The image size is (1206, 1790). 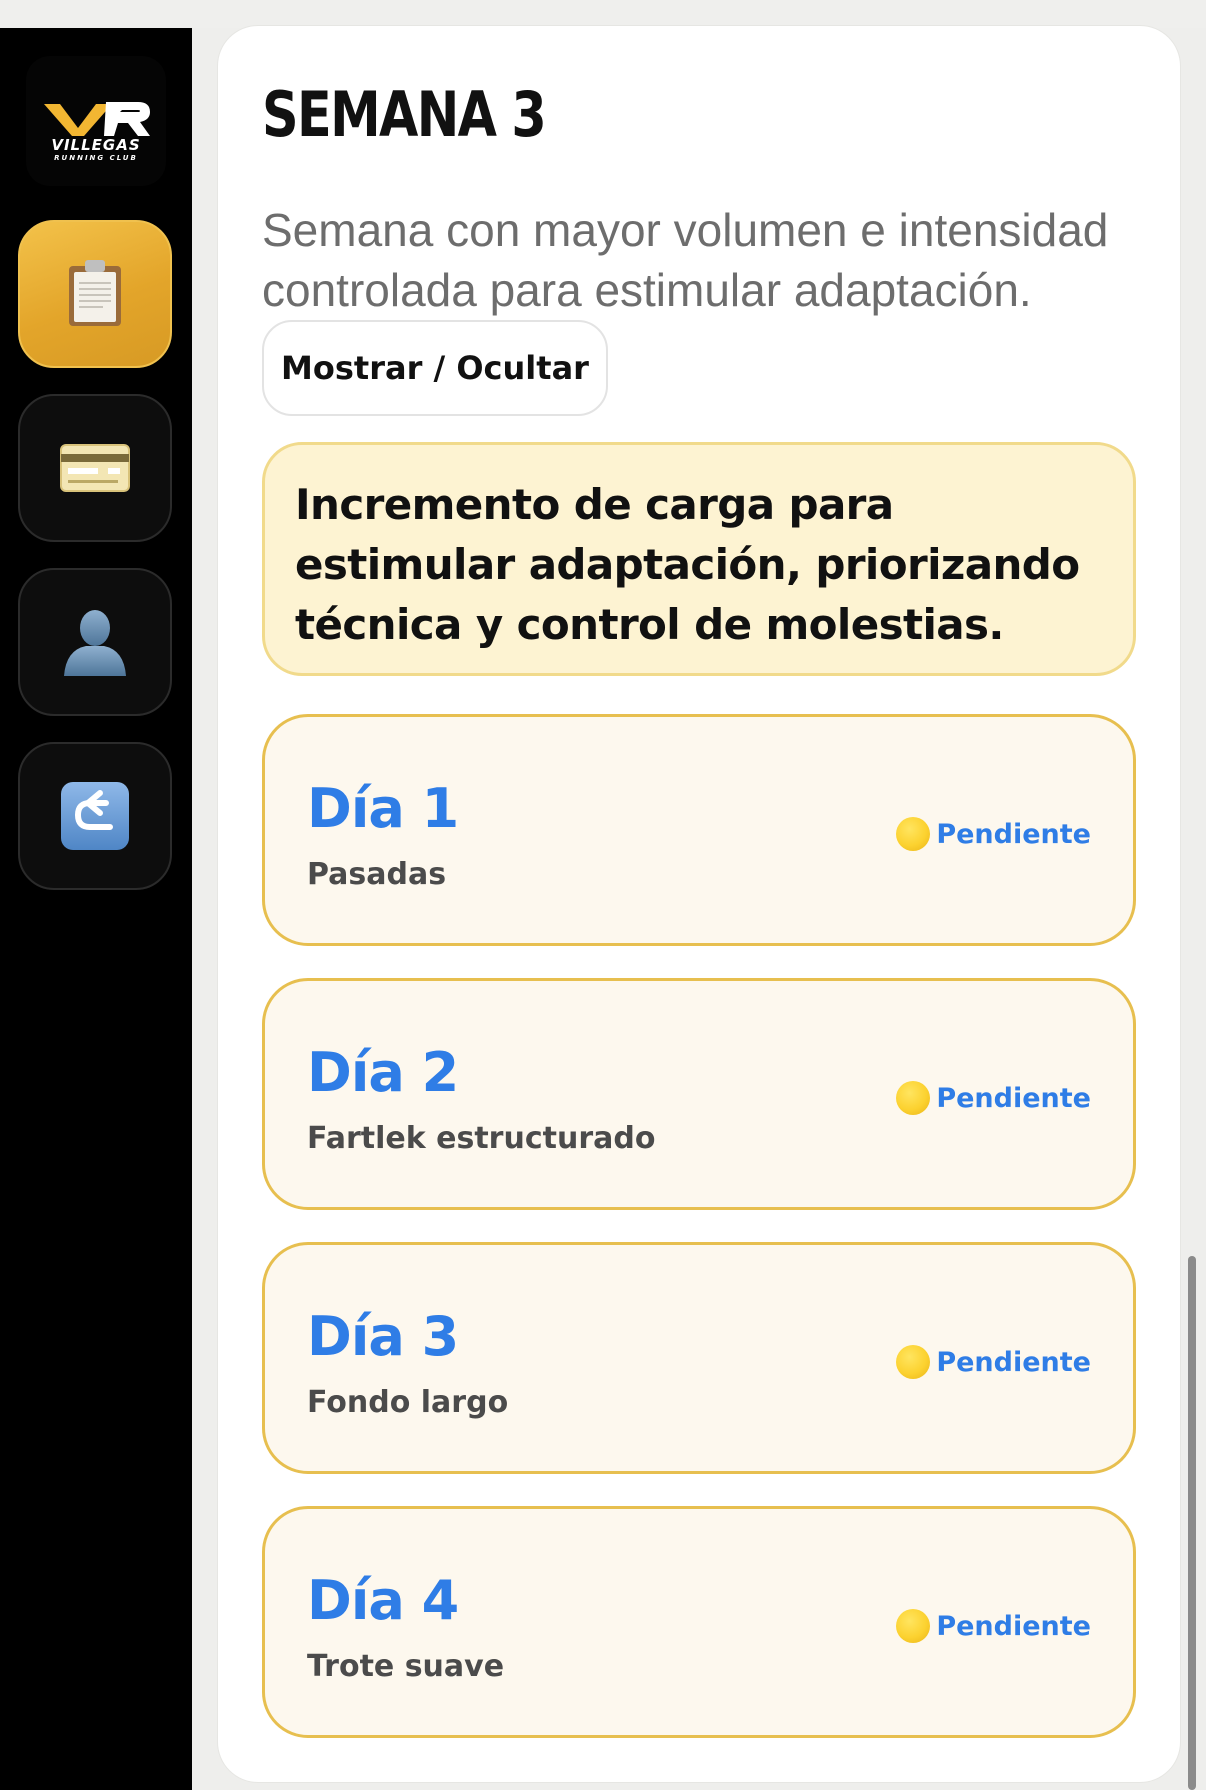 I want to click on day-title: Día 3, so click(x=383, y=1336).